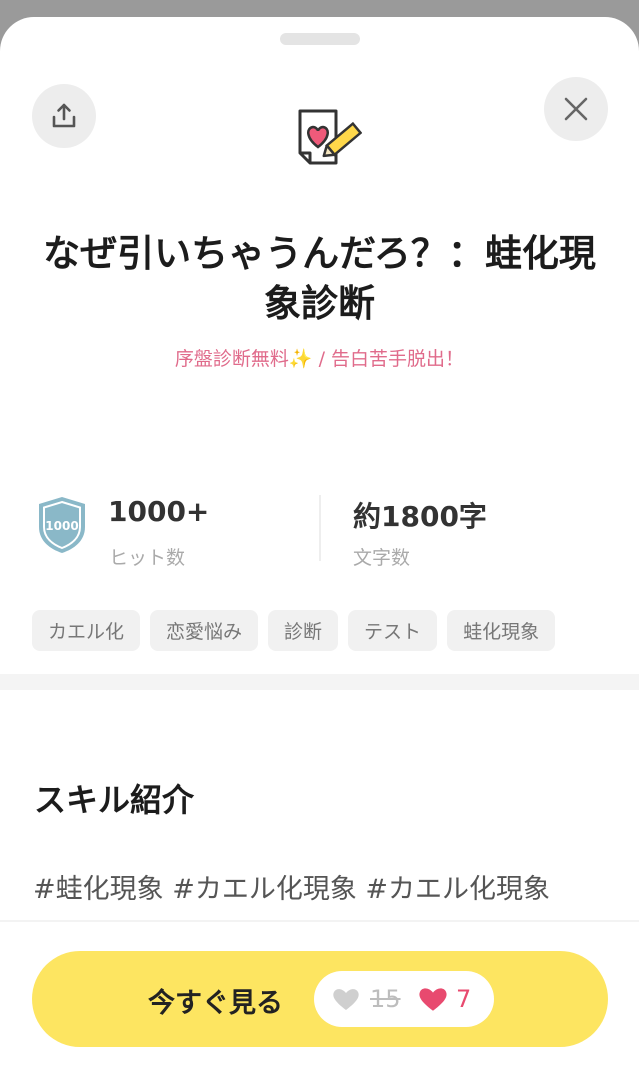 The height and width of the screenshot is (1079, 639). What do you see at coordinates (330, 137) in the screenshot?
I see `letter-heart-pencil-icon` at bounding box center [330, 137].